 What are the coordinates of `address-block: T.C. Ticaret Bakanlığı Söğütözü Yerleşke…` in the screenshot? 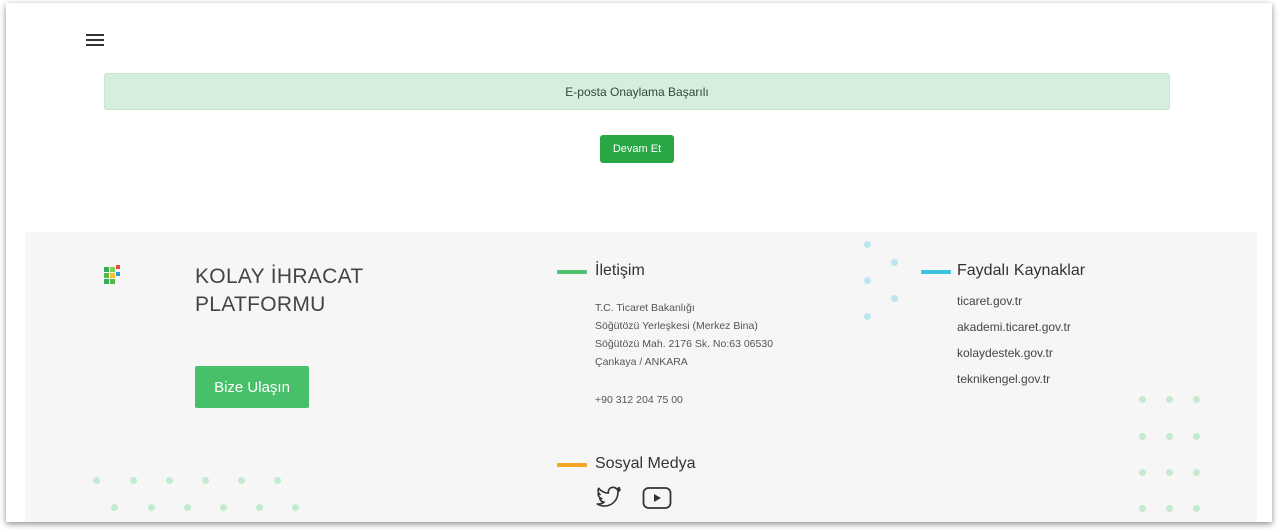 It's located at (684, 335).